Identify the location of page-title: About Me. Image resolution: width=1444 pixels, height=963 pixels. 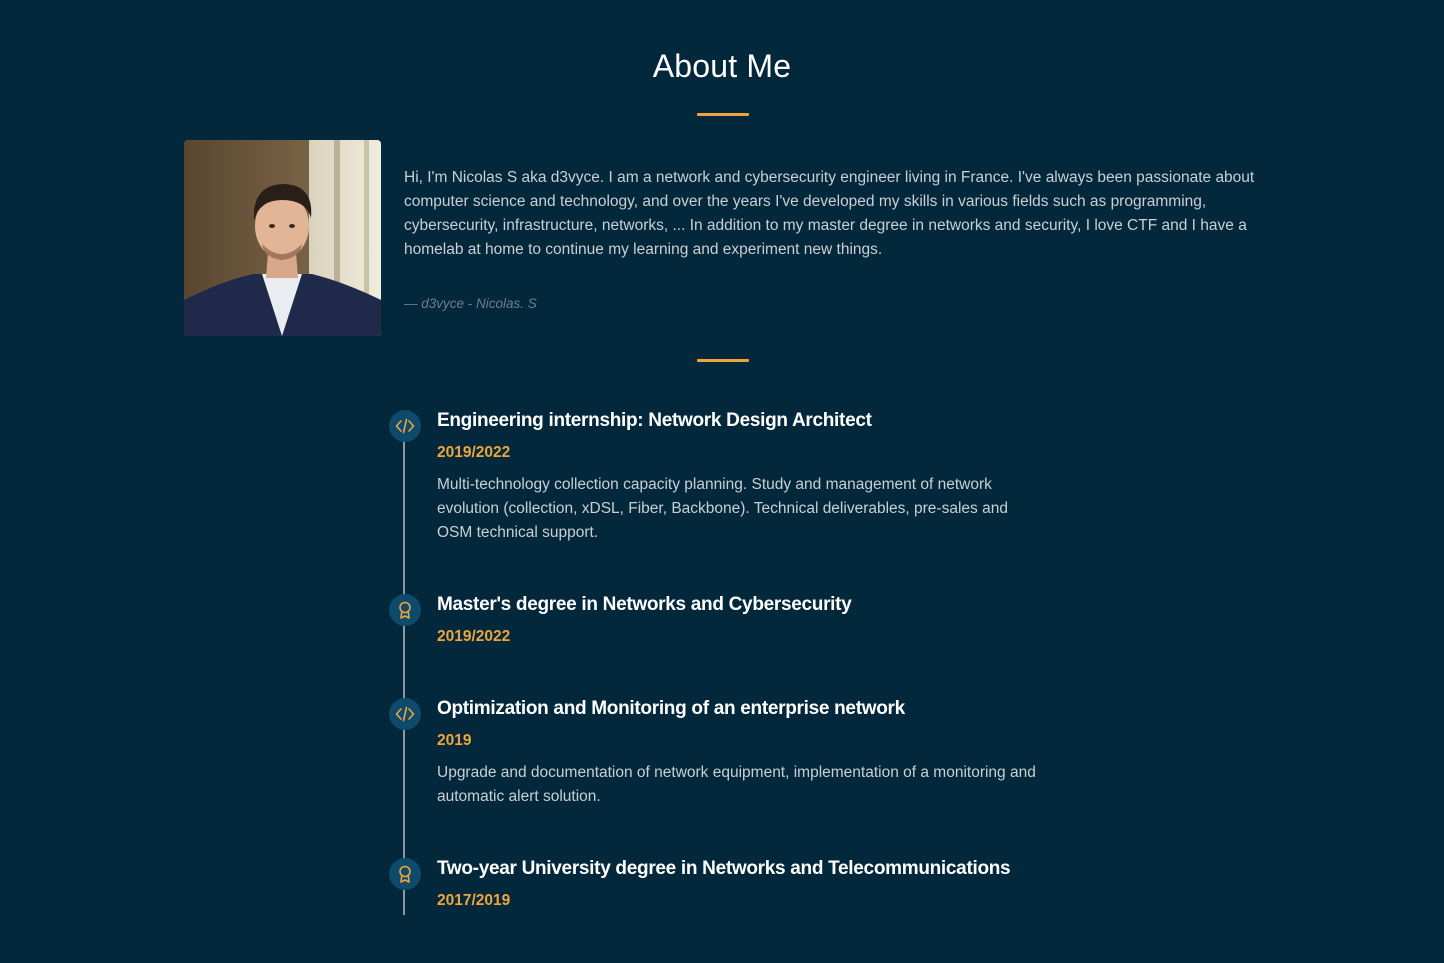
(722, 66).